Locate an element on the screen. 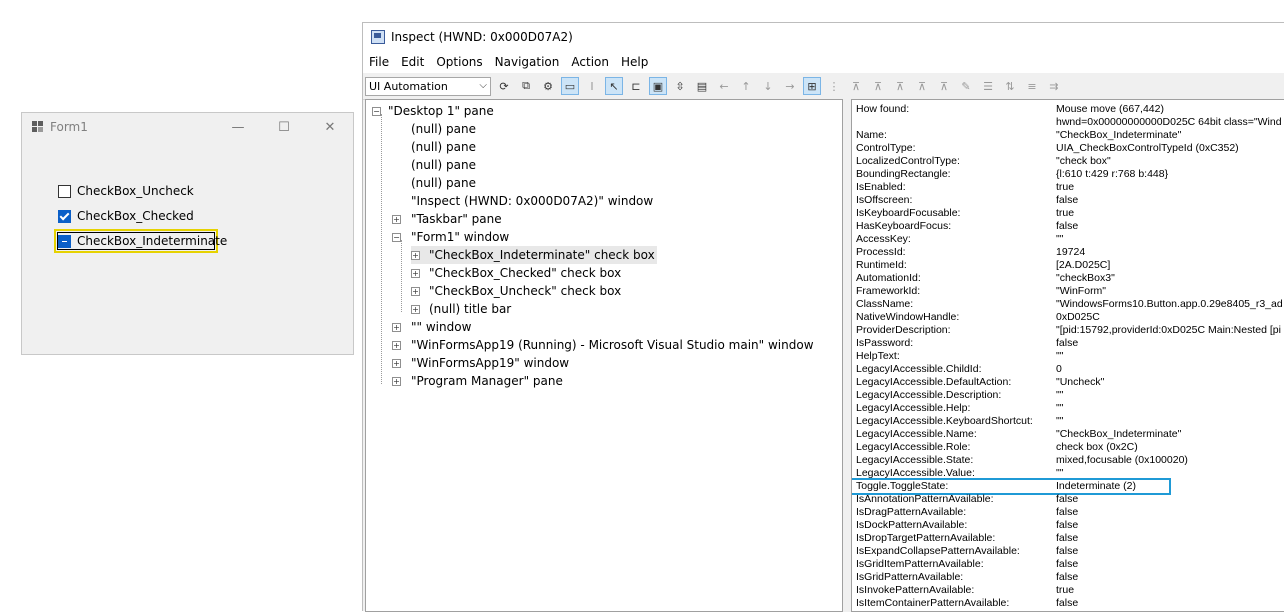 This screenshot has width=1284, height=612. property-value: check box (0x2C) is located at coordinates (1097, 447).